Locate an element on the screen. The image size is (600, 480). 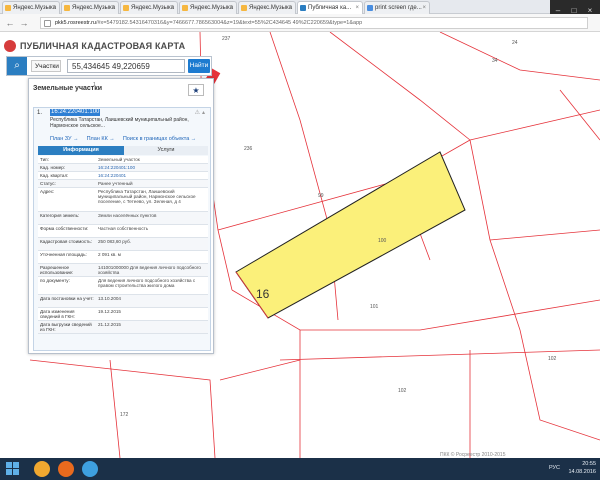
page-title: ПУБЛИЧНАЯ КАДАСТРОВАЯ КАРТА is located at coordinates (103, 46).